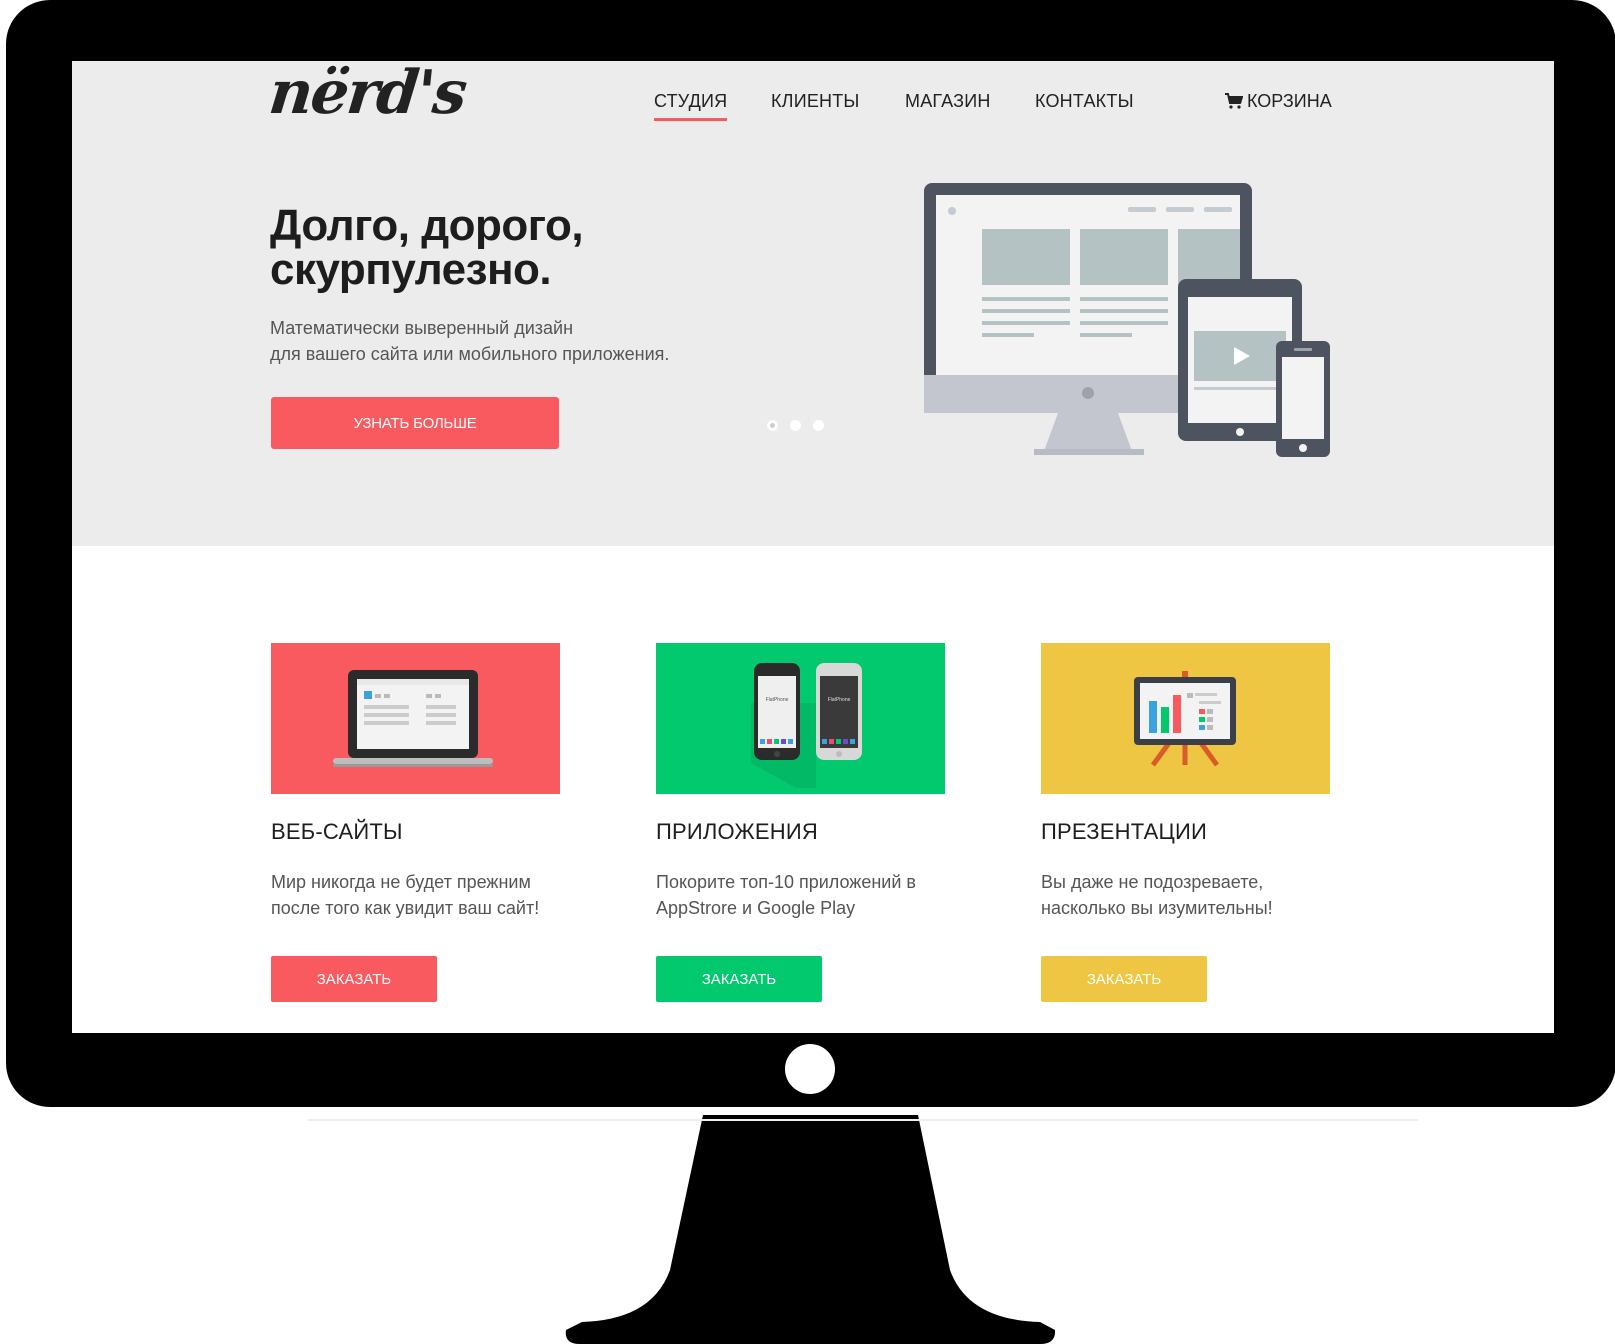  I want to click on cart-label: КОРЗИНА, so click(1289, 101).